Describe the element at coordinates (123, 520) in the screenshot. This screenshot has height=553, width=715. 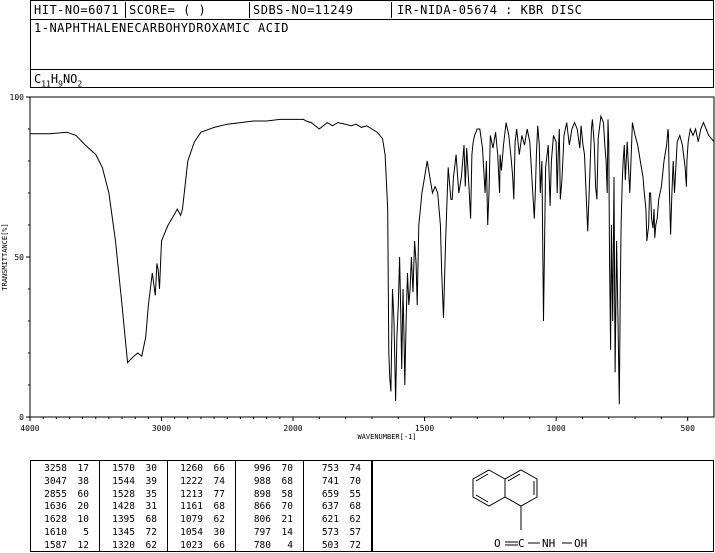
I see `peak-wavenumber: 1395` at that location.